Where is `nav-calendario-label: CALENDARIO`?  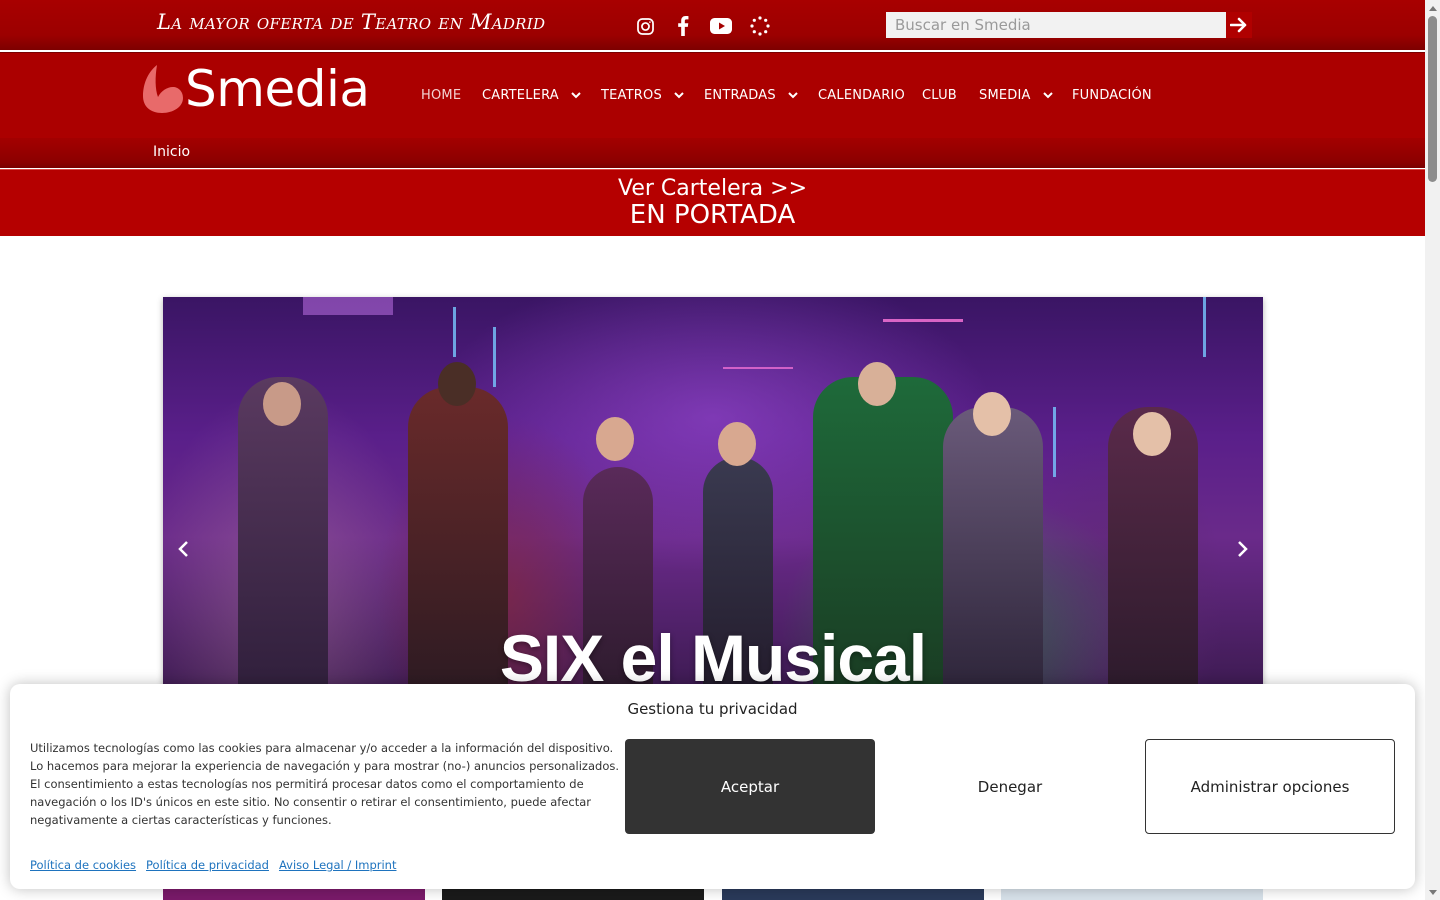
nav-calendario-label: CALENDARIO is located at coordinates (861, 95).